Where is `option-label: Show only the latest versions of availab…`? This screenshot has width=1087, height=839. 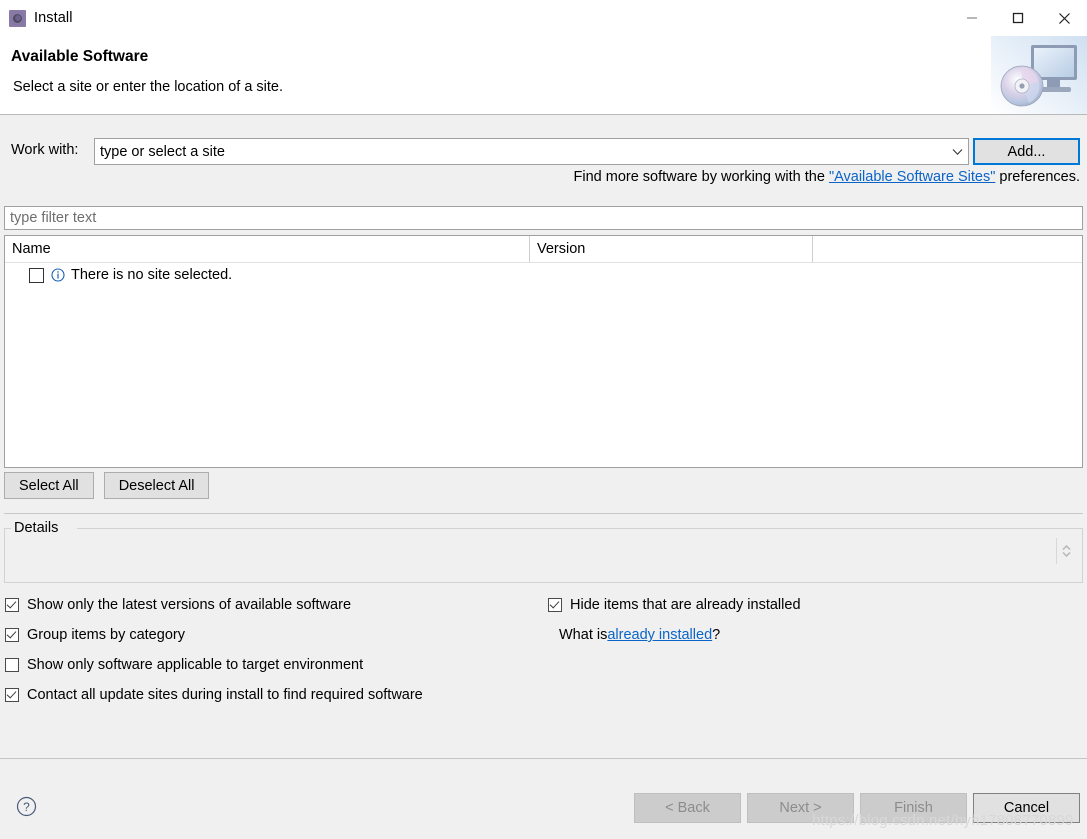 option-label: Show only the latest versions of availab… is located at coordinates (189, 605).